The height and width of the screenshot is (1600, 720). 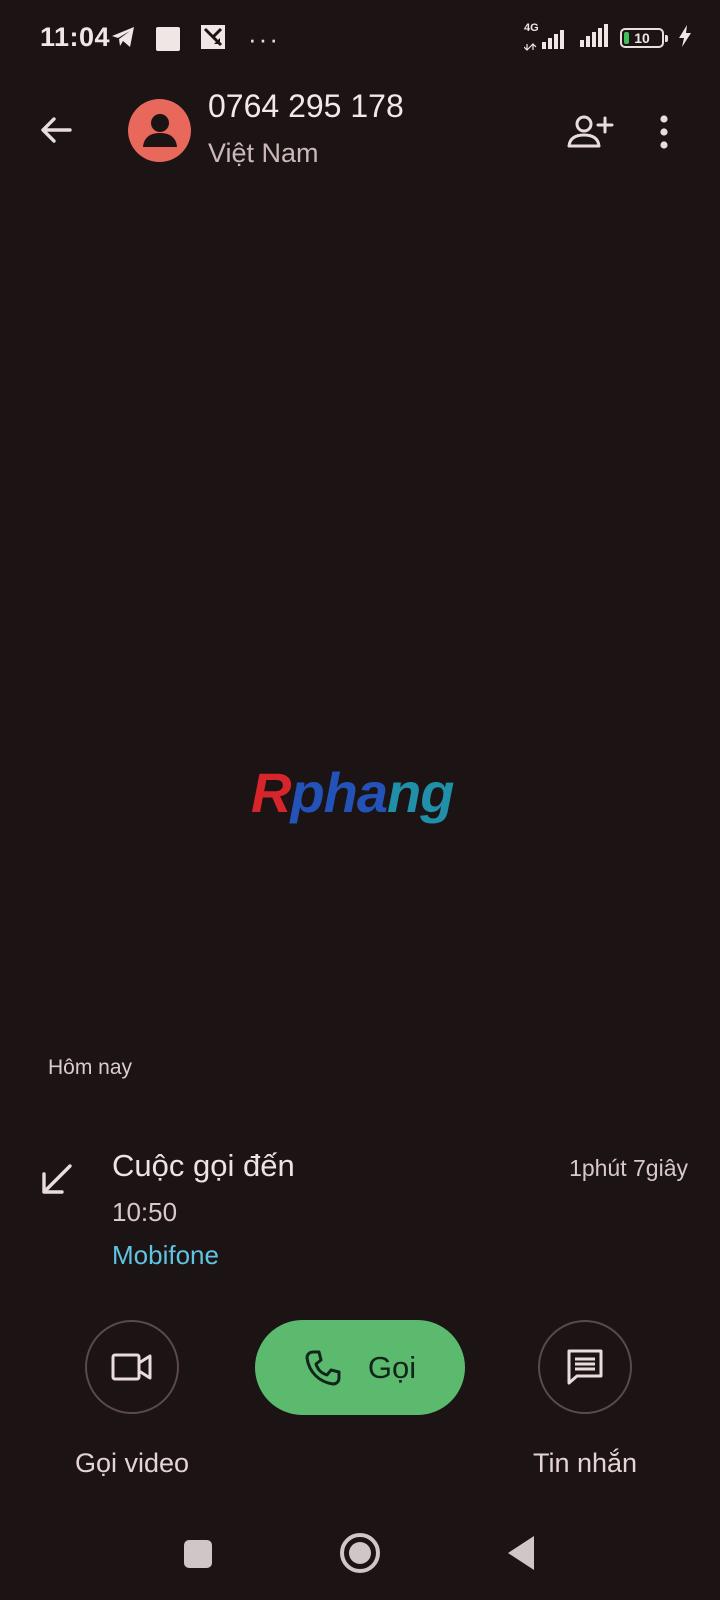 I want to click on back-button, so click(x=56, y=130).